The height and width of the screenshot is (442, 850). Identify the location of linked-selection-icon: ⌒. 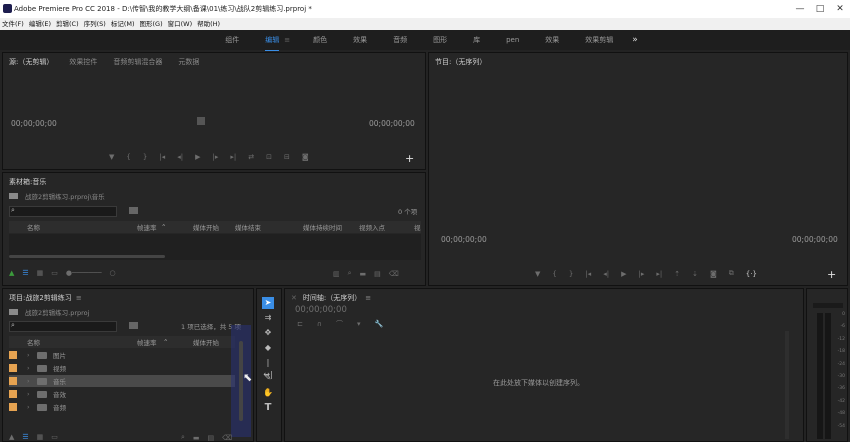
(339, 324).